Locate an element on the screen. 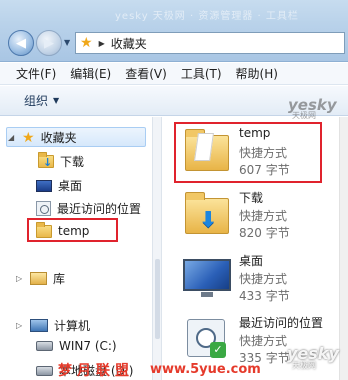 Image resolution: width=348 pixels, height=380 pixels. breadcrumb: 收藏夹 is located at coordinates (129, 43).